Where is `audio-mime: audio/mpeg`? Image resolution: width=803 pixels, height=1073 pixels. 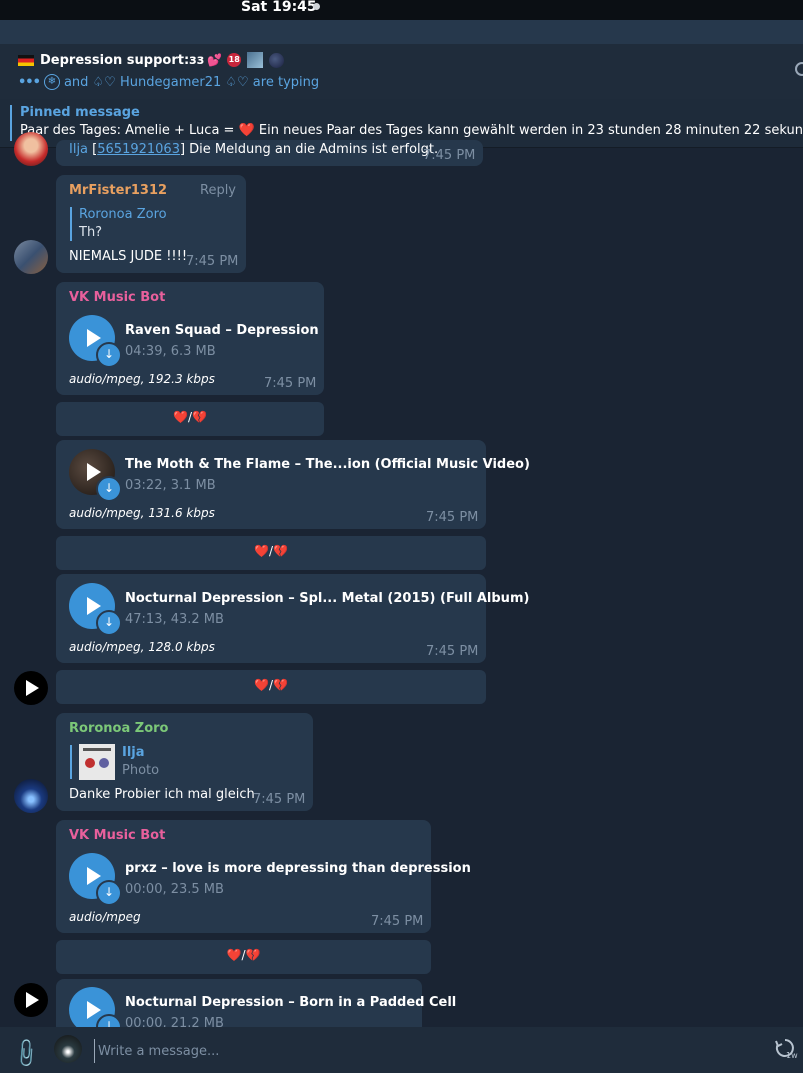 audio-mime: audio/mpeg is located at coordinates (105, 917).